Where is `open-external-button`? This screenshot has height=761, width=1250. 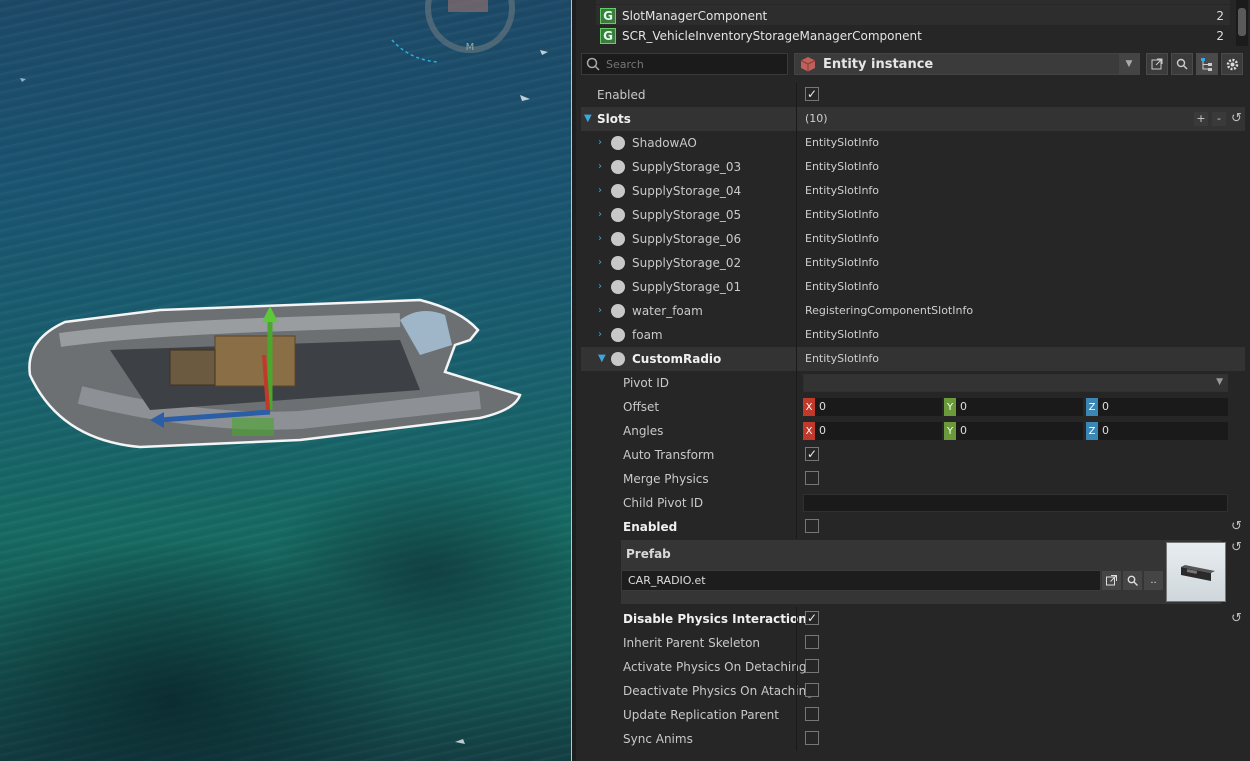
open-external-button is located at coordinates (1157, 64).